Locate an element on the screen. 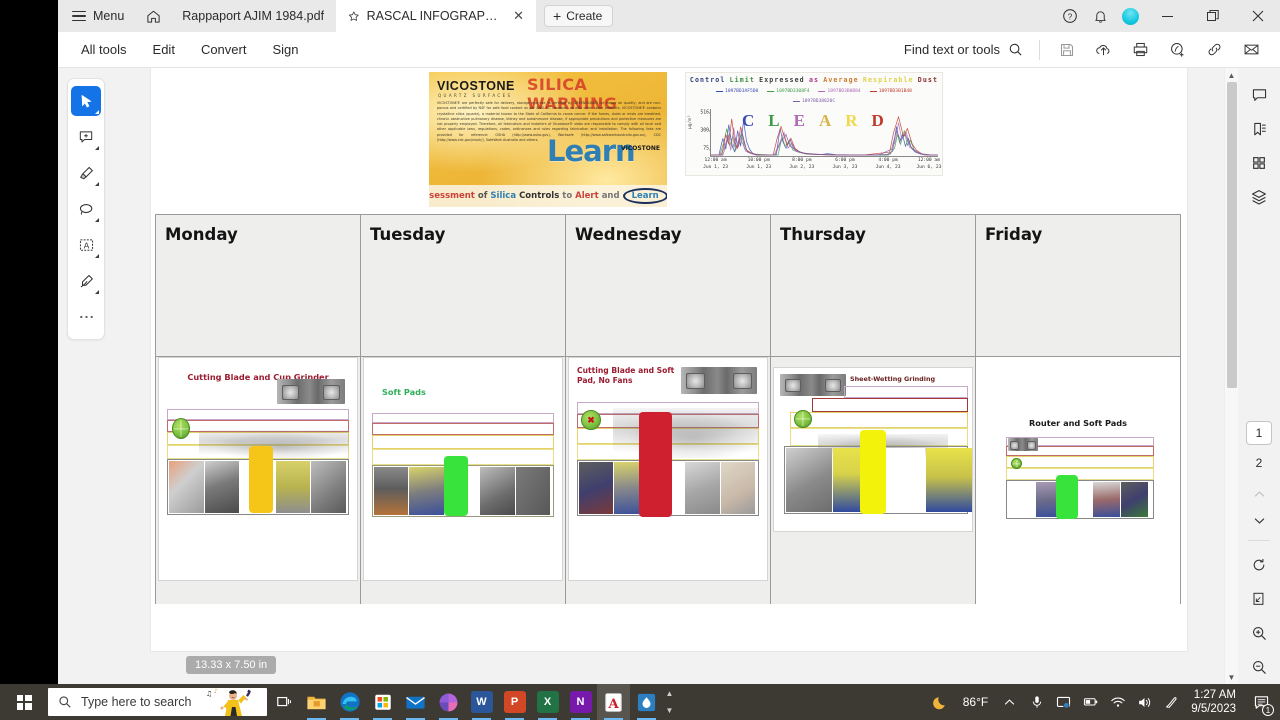 Image resolution: width=1280 pixels, height=720 pixels. scroll-up-arrow: ▲ is located at coordinates (1231, 75).